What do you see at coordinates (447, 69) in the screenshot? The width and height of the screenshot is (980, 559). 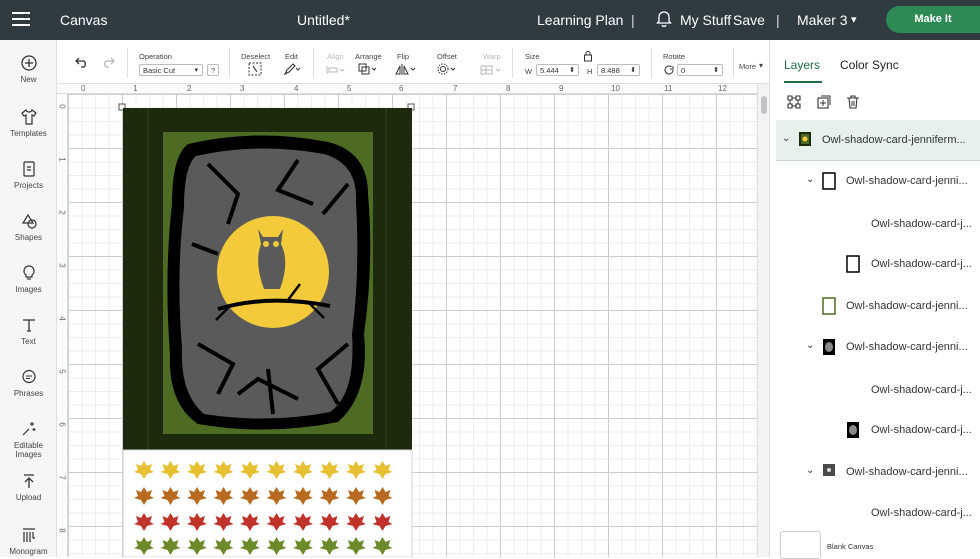 I see `offset-icon` at bounding box center [447, 69].